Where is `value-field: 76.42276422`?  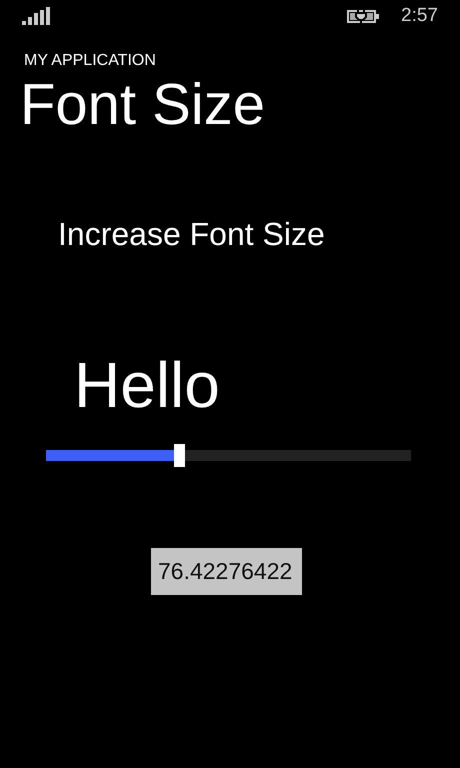 value-field: 76.42276422 is located at coordinates (226, 571).